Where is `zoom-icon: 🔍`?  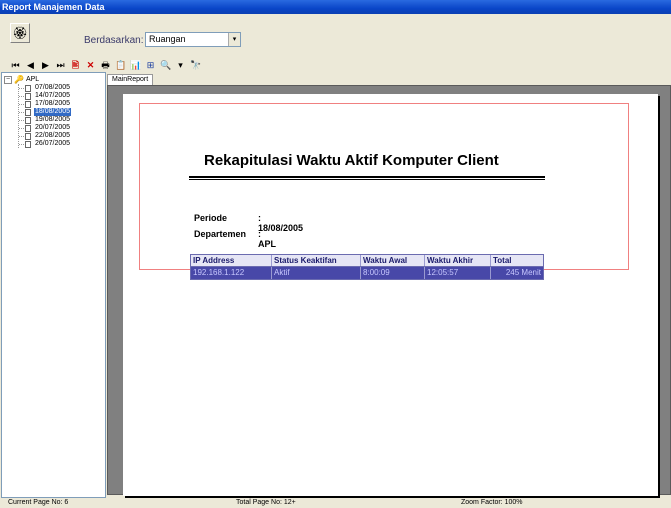 zoom-icon: 🔍 is located at coordinates (165, 65).